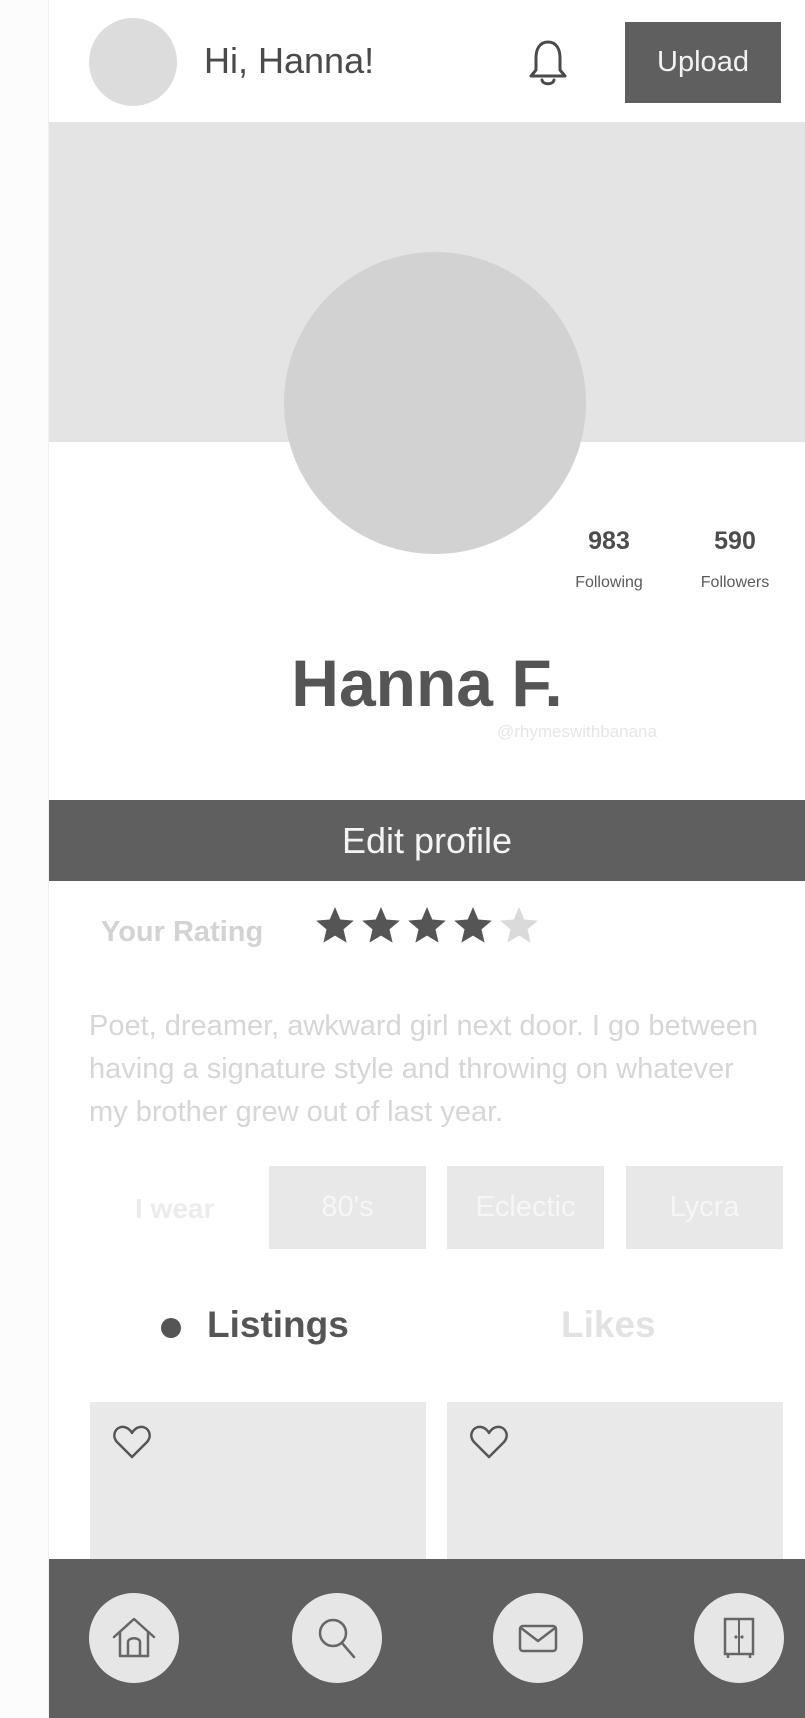 The image size is (805, 1718). What do you see at coordinates (609, 559) in the screenshot?
I see `following-stat: 983 Following` at bounding box center [609, 559].